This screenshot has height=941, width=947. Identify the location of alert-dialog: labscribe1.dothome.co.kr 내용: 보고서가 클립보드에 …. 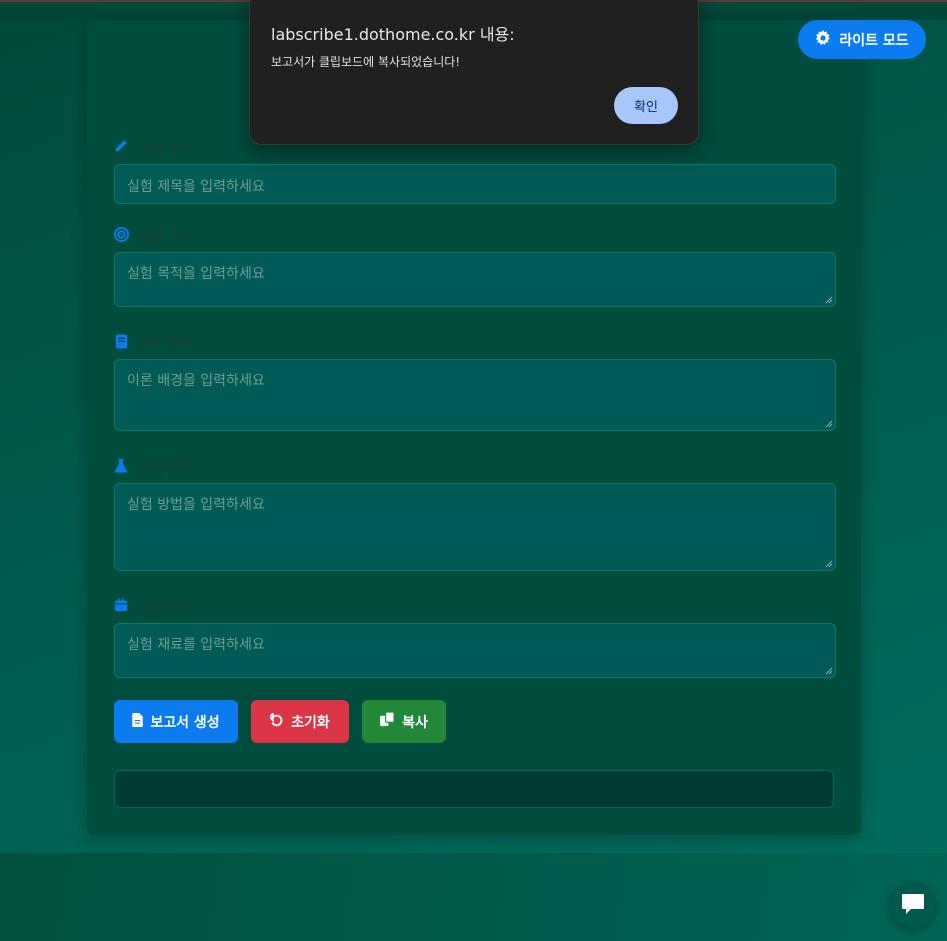
(474, 72).